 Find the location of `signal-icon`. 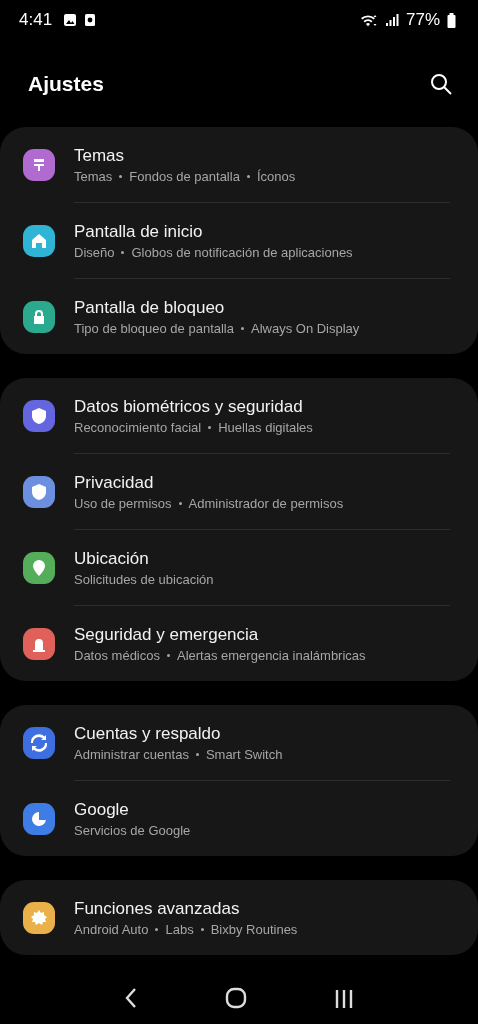

signal-icon is located at coordinates (391, 20).